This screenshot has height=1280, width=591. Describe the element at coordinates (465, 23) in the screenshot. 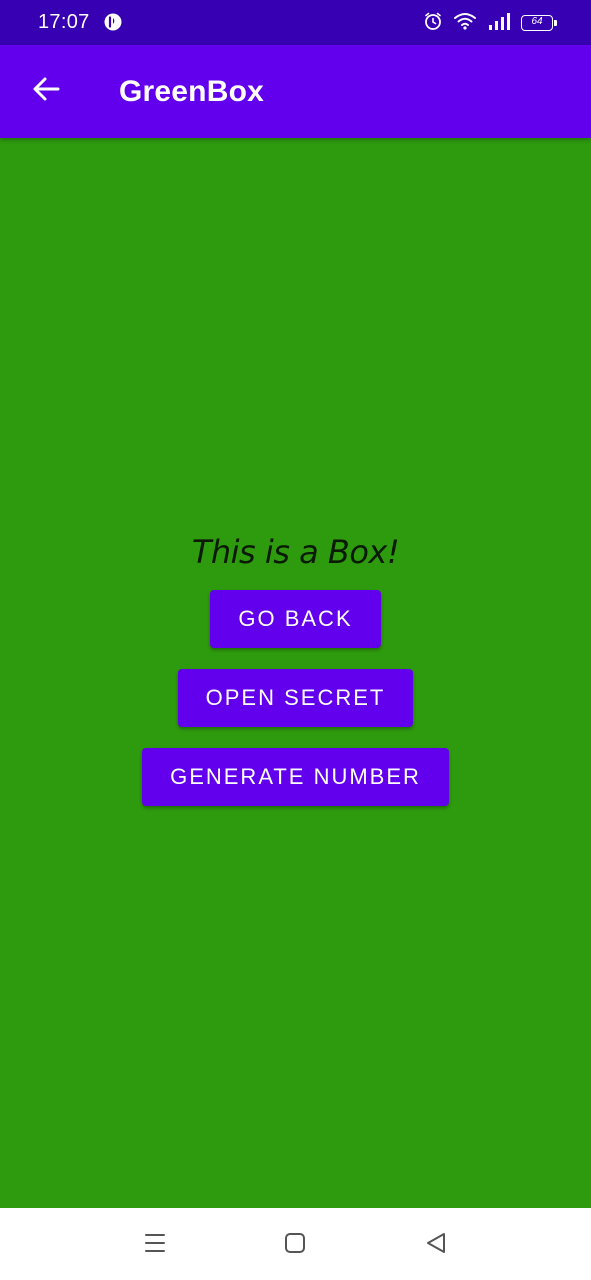

I see `wifi-icon` at that location.